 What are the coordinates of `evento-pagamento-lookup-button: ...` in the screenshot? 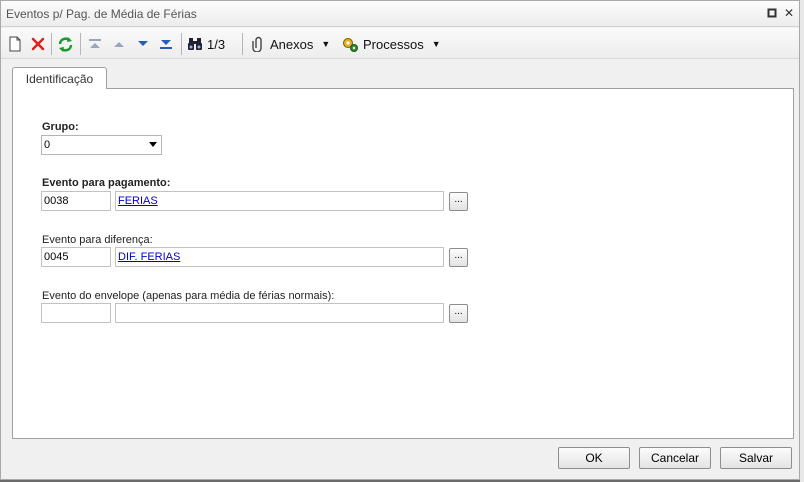 It's located at (458, 201).